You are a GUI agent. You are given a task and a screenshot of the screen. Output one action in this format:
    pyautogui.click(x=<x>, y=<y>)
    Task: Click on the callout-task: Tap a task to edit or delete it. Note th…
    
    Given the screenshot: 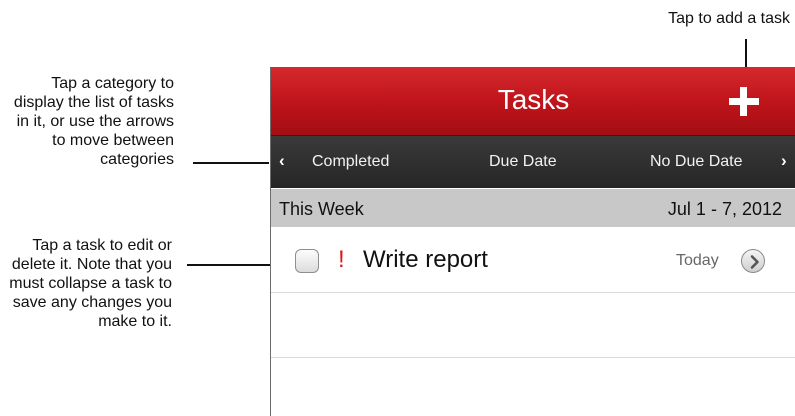 What is the action you would take?
    pyautogui.click(x=90, y=283)
    